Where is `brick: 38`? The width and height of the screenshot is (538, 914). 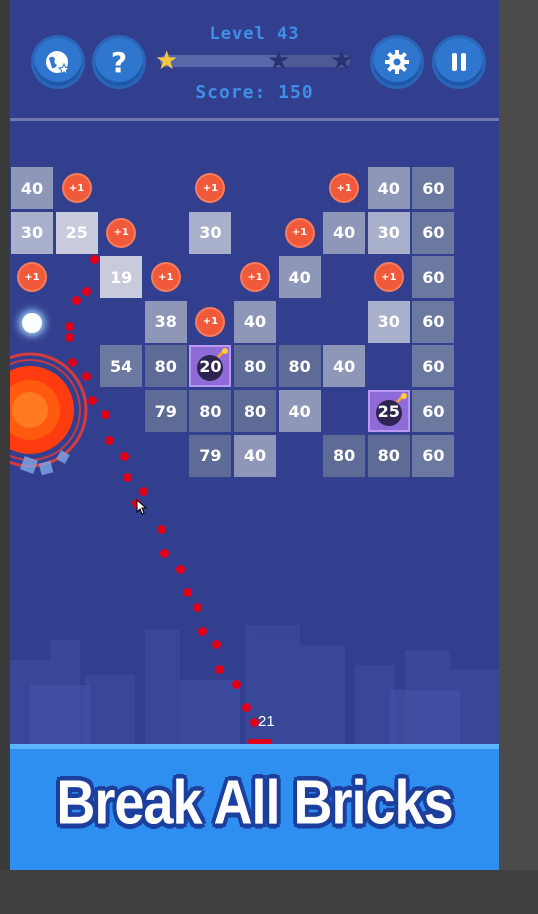
brick: 38 is located at coordinates (165, 321).